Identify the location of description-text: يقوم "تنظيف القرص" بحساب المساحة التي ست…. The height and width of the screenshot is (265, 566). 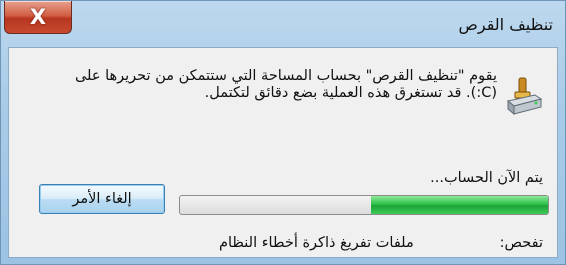
(285, 84).